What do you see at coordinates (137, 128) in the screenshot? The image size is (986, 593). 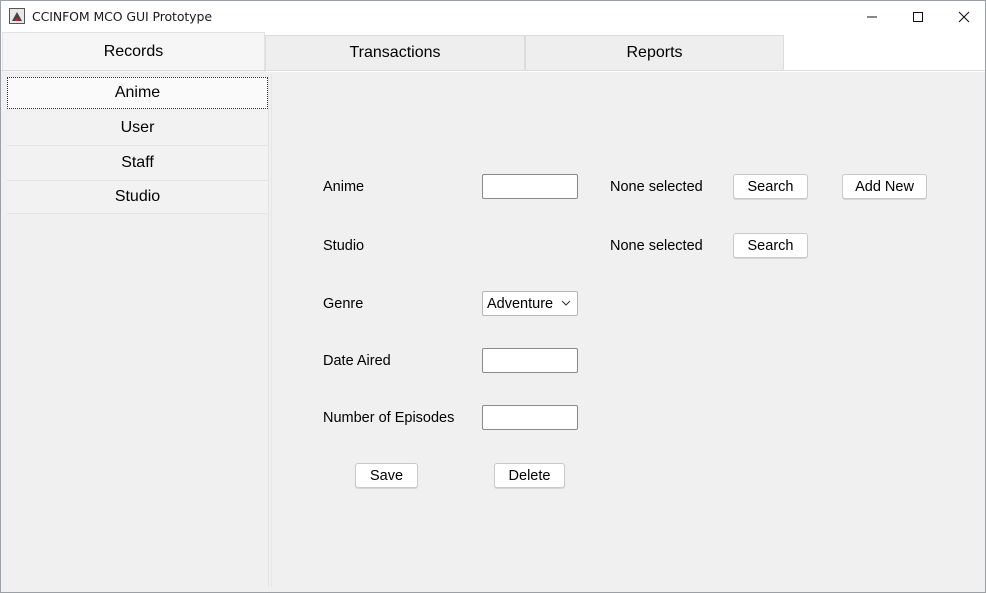 I see `sidebar-item-user: User` at bounding box center [137, 128].